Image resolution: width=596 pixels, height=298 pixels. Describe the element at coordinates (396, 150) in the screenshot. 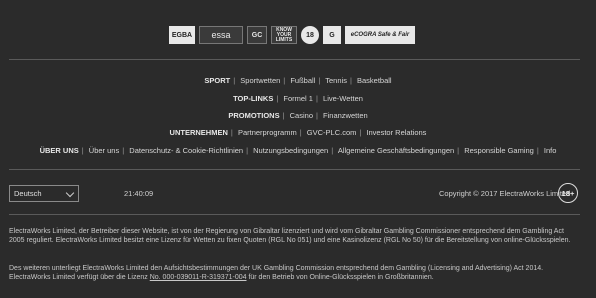

I see `nav-link-agb: Allgemeine Geschäftsbedingungen` at that location.